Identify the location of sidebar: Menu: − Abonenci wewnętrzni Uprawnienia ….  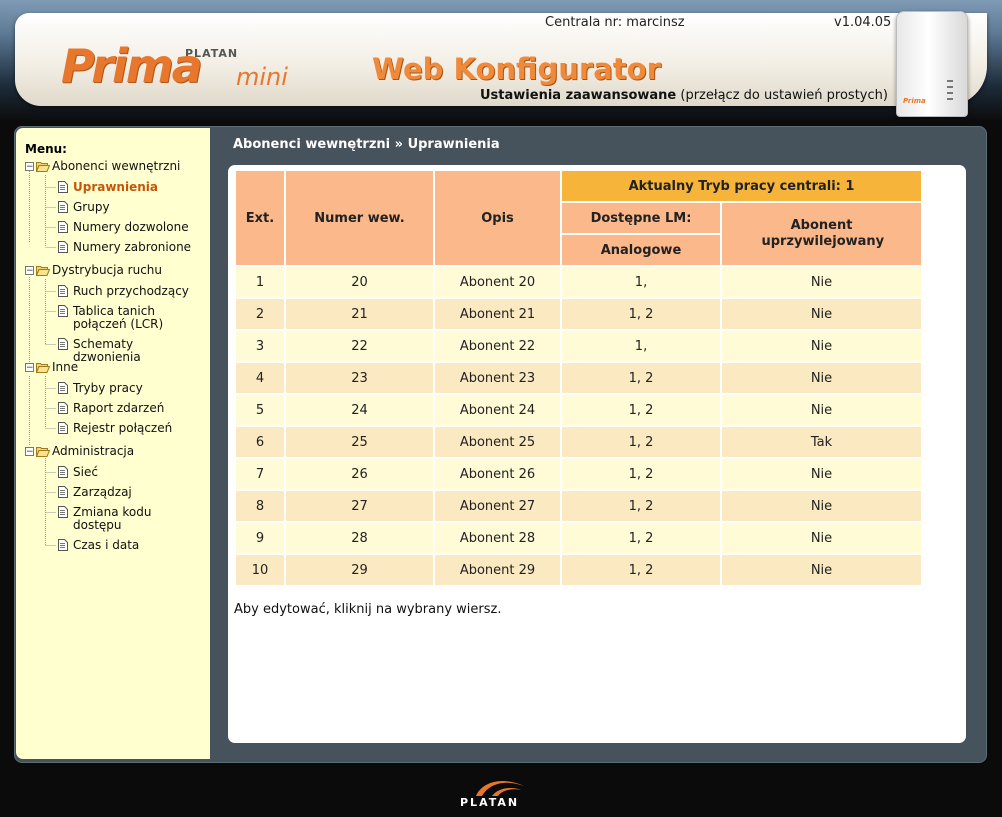
(113, 443).